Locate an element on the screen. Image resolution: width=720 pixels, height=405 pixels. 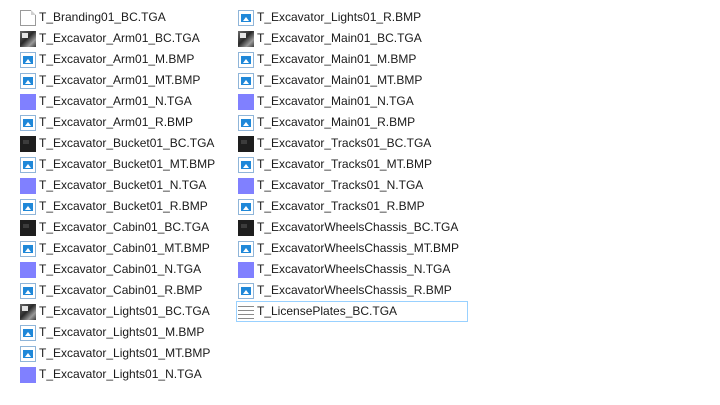
file-name: T_Excavator_Main01_M.BMP is located at coordinates (337, 59).